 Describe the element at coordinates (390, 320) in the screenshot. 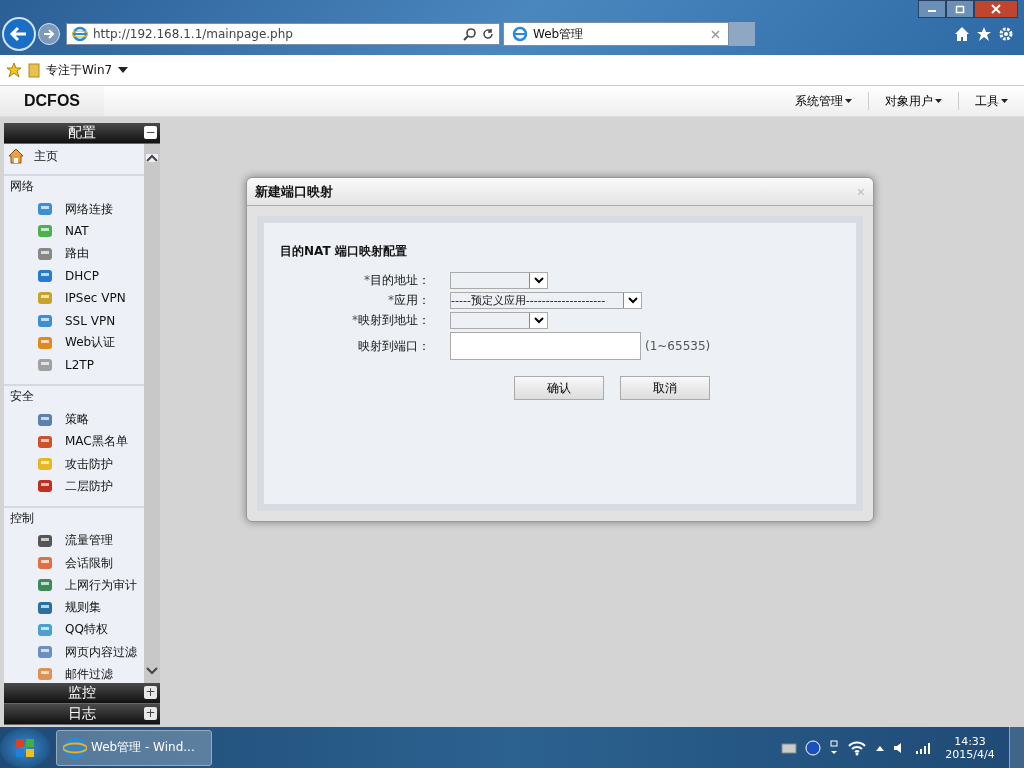

I see `field-label: *映射到地址：` at that location.